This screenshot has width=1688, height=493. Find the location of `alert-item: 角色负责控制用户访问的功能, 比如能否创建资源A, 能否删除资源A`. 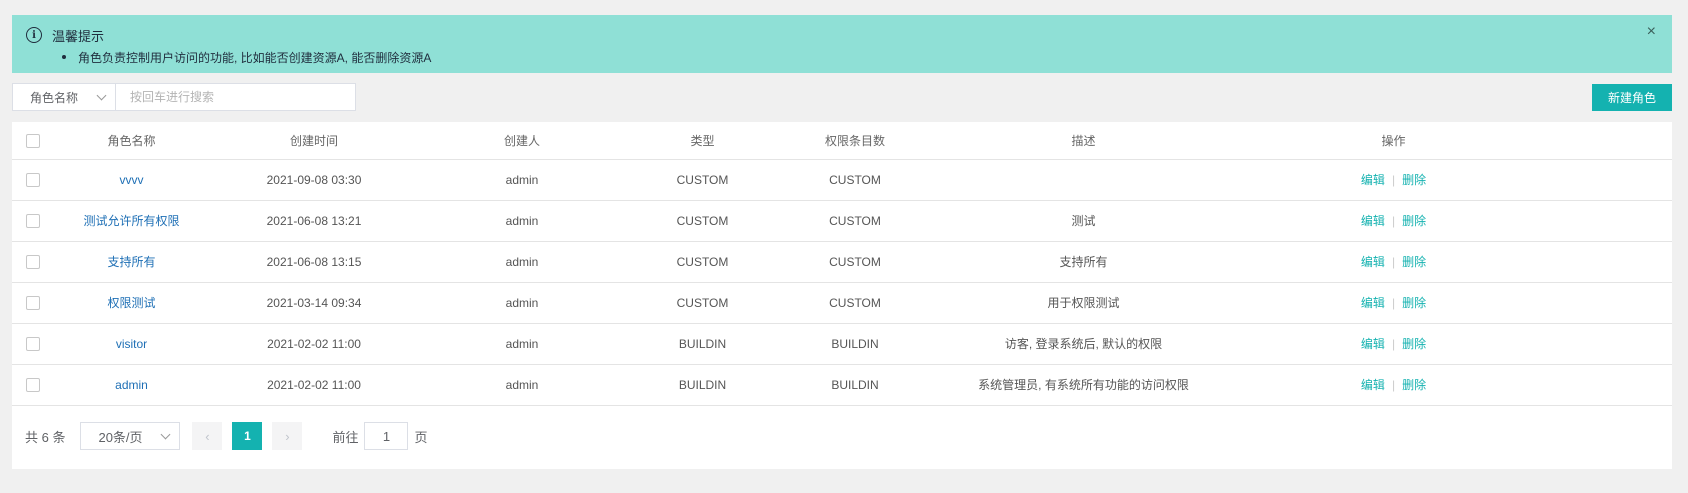

alert-item: 角色负责控制用户访问的功能, 比如能否创建资源A, 能否删除资源A is located at coordinates (860, 57).